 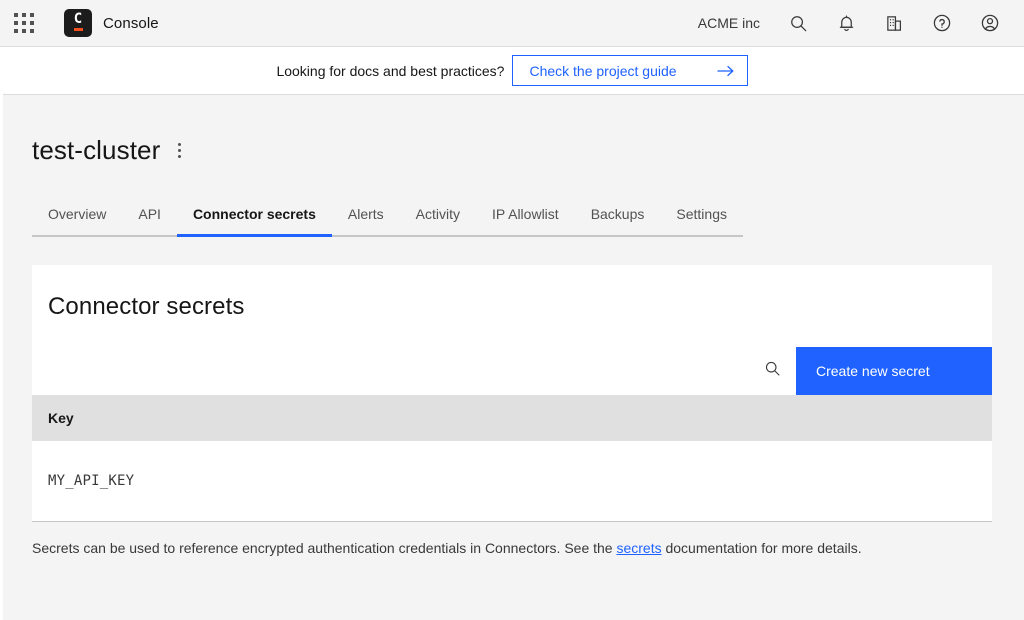 I want to click on table-head: Key, so click(x=512, y=418).